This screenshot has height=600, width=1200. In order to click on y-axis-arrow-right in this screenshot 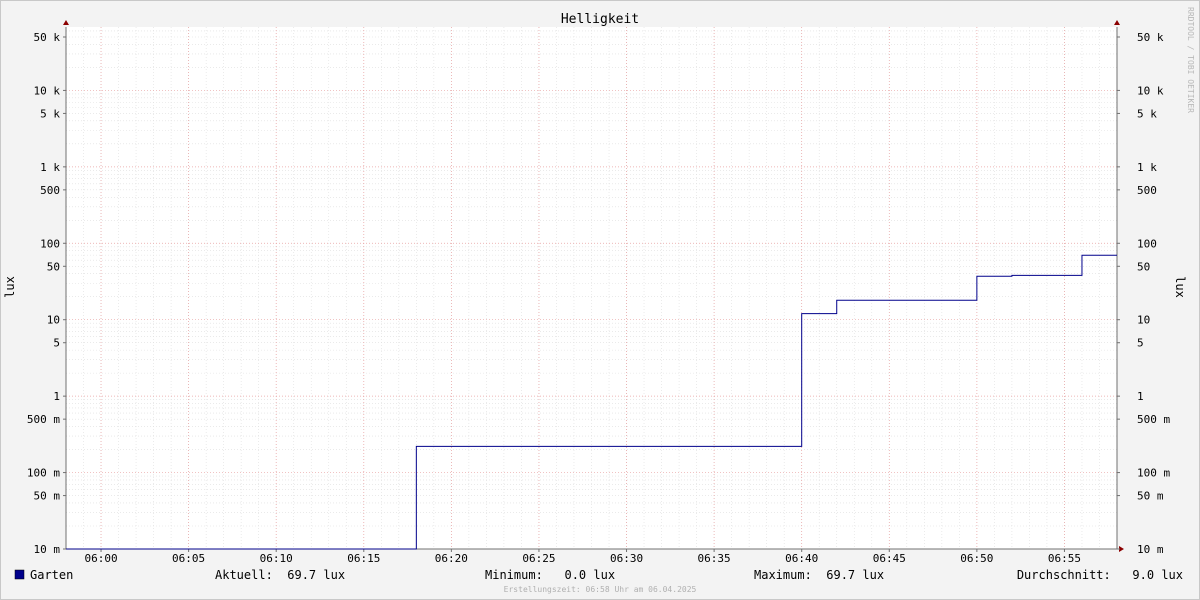, I will do `click(1117, 22)`.